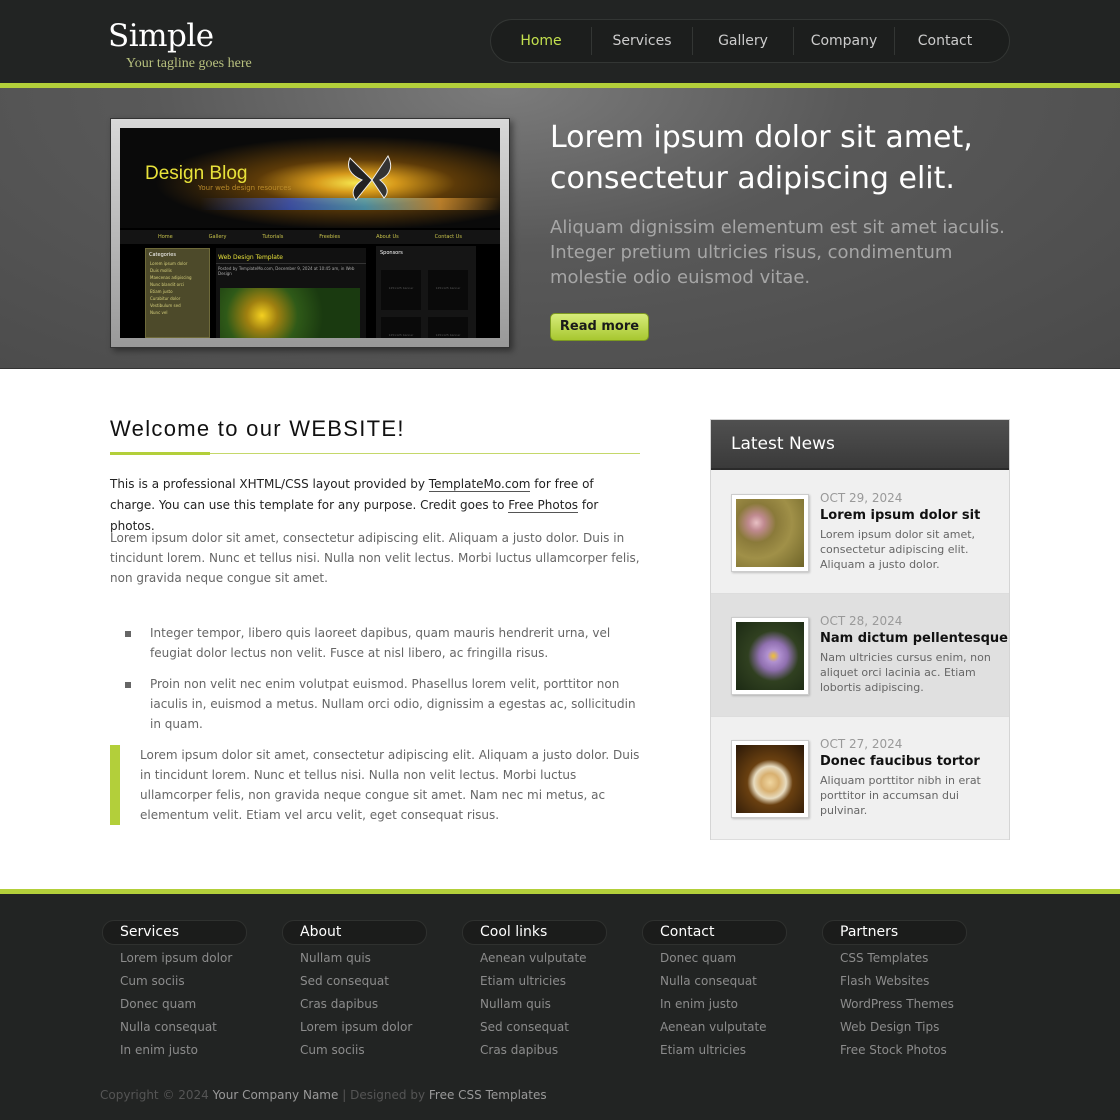 This screenshot has height=1120, width=1120. What do you see at coordinates (290, 313) in the screenshot?
I see `preview-post-image` at bounding box center [290, 313].